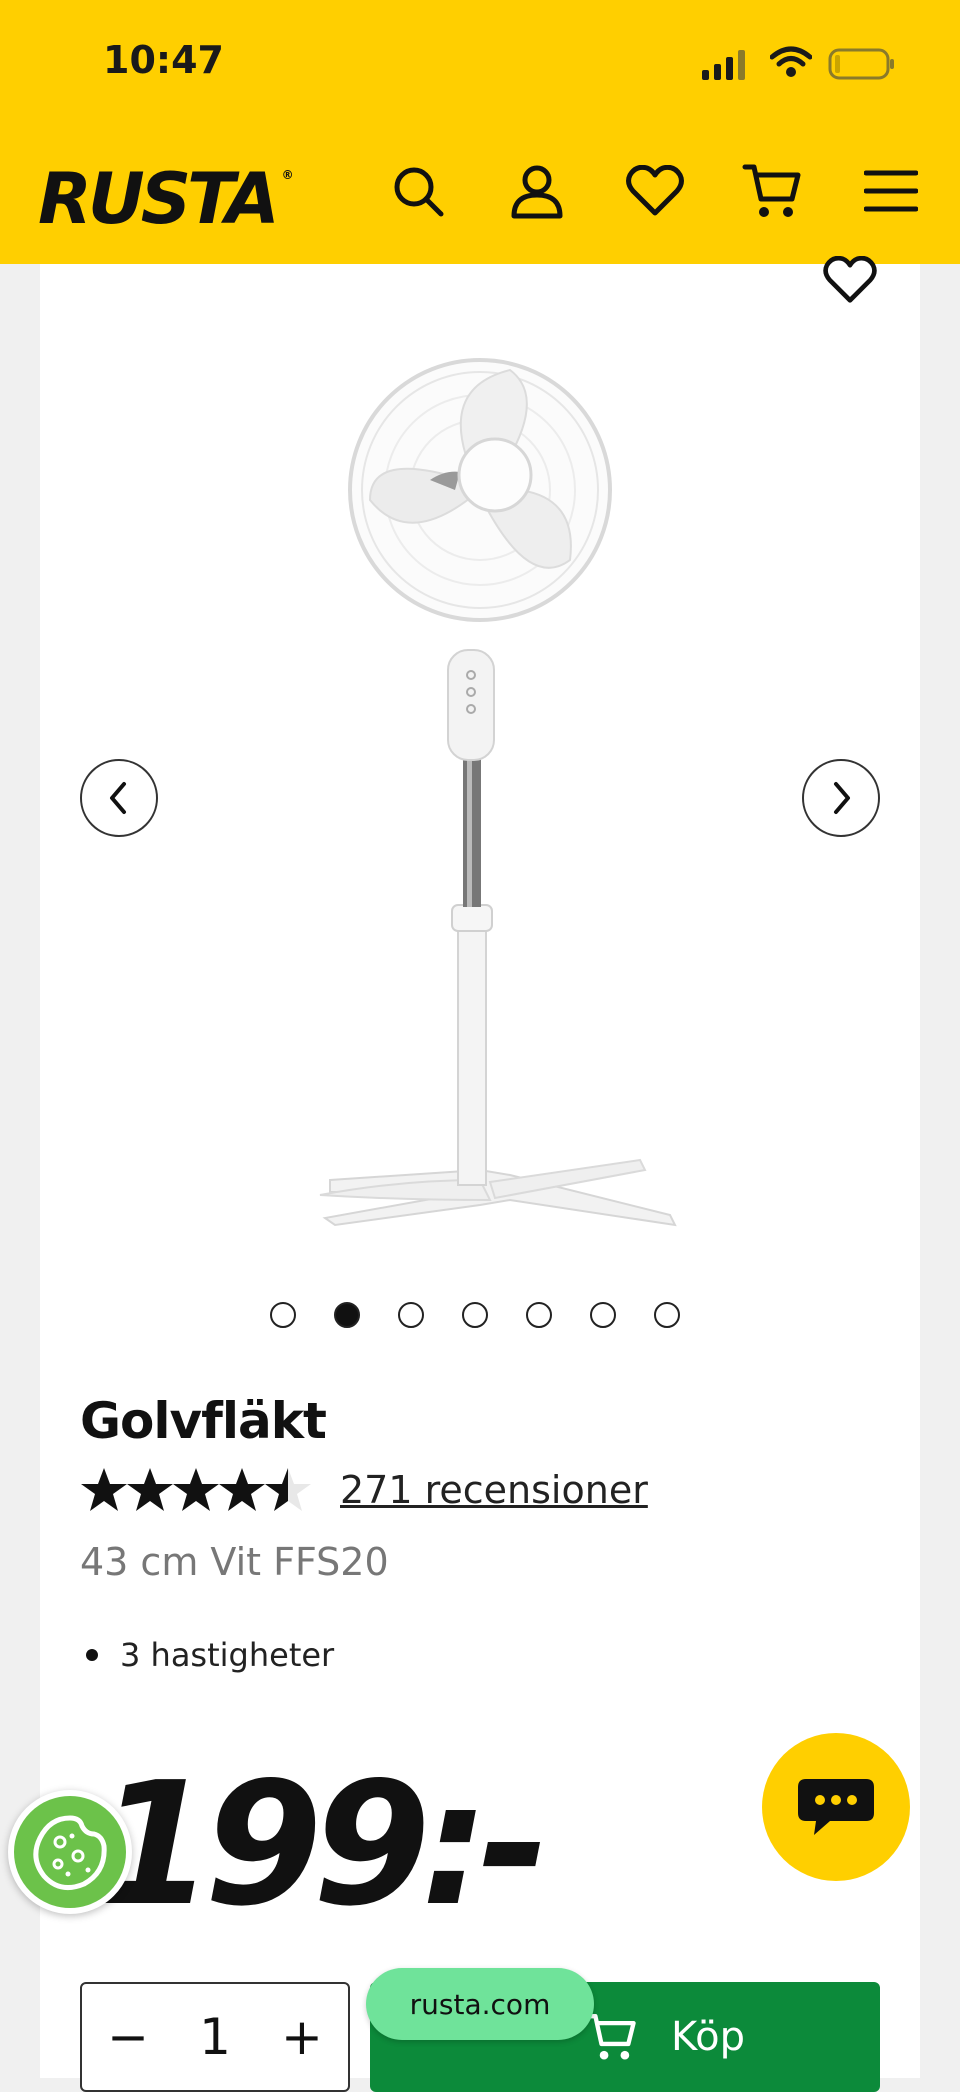 The image size is (960, 2092). Describe the element at coordinates (347, 1315) in the screenshot. I see `gallery-dot-active` at that location.